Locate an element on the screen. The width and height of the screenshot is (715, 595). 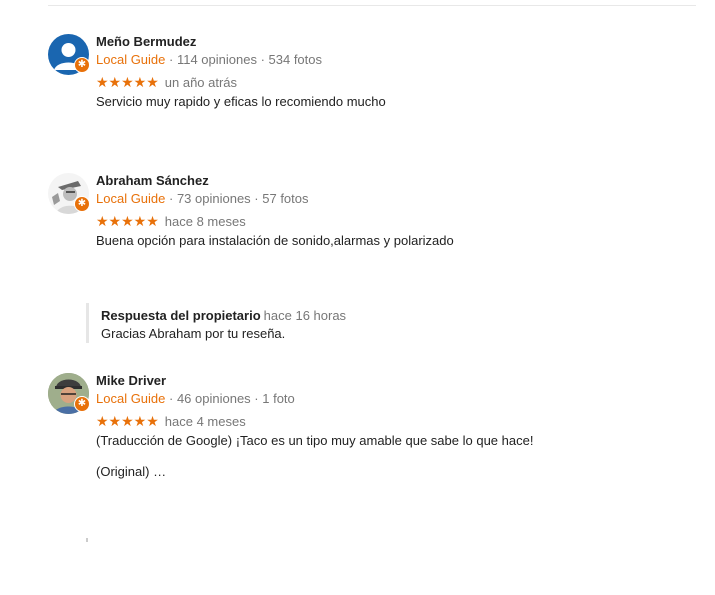
rating-row: ★★★★★ hace 4 meses is located at coordinates (171, 422).